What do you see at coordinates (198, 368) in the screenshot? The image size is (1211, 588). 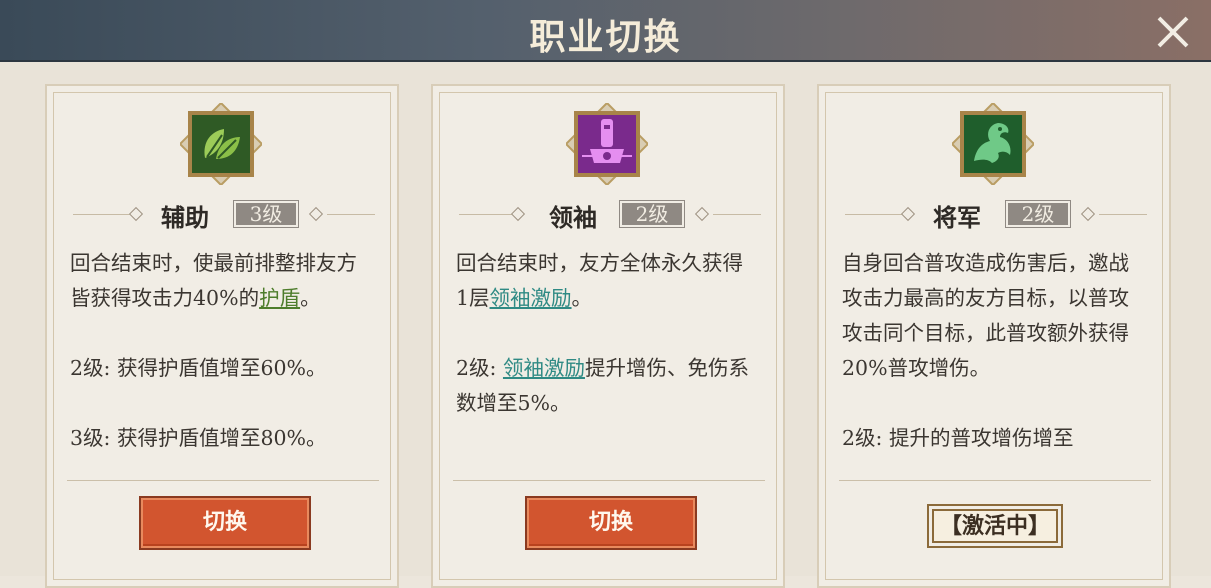 I see `level-2-desc: 2级: 获得护盾值增至60%。` at bounding box center [198, 368].